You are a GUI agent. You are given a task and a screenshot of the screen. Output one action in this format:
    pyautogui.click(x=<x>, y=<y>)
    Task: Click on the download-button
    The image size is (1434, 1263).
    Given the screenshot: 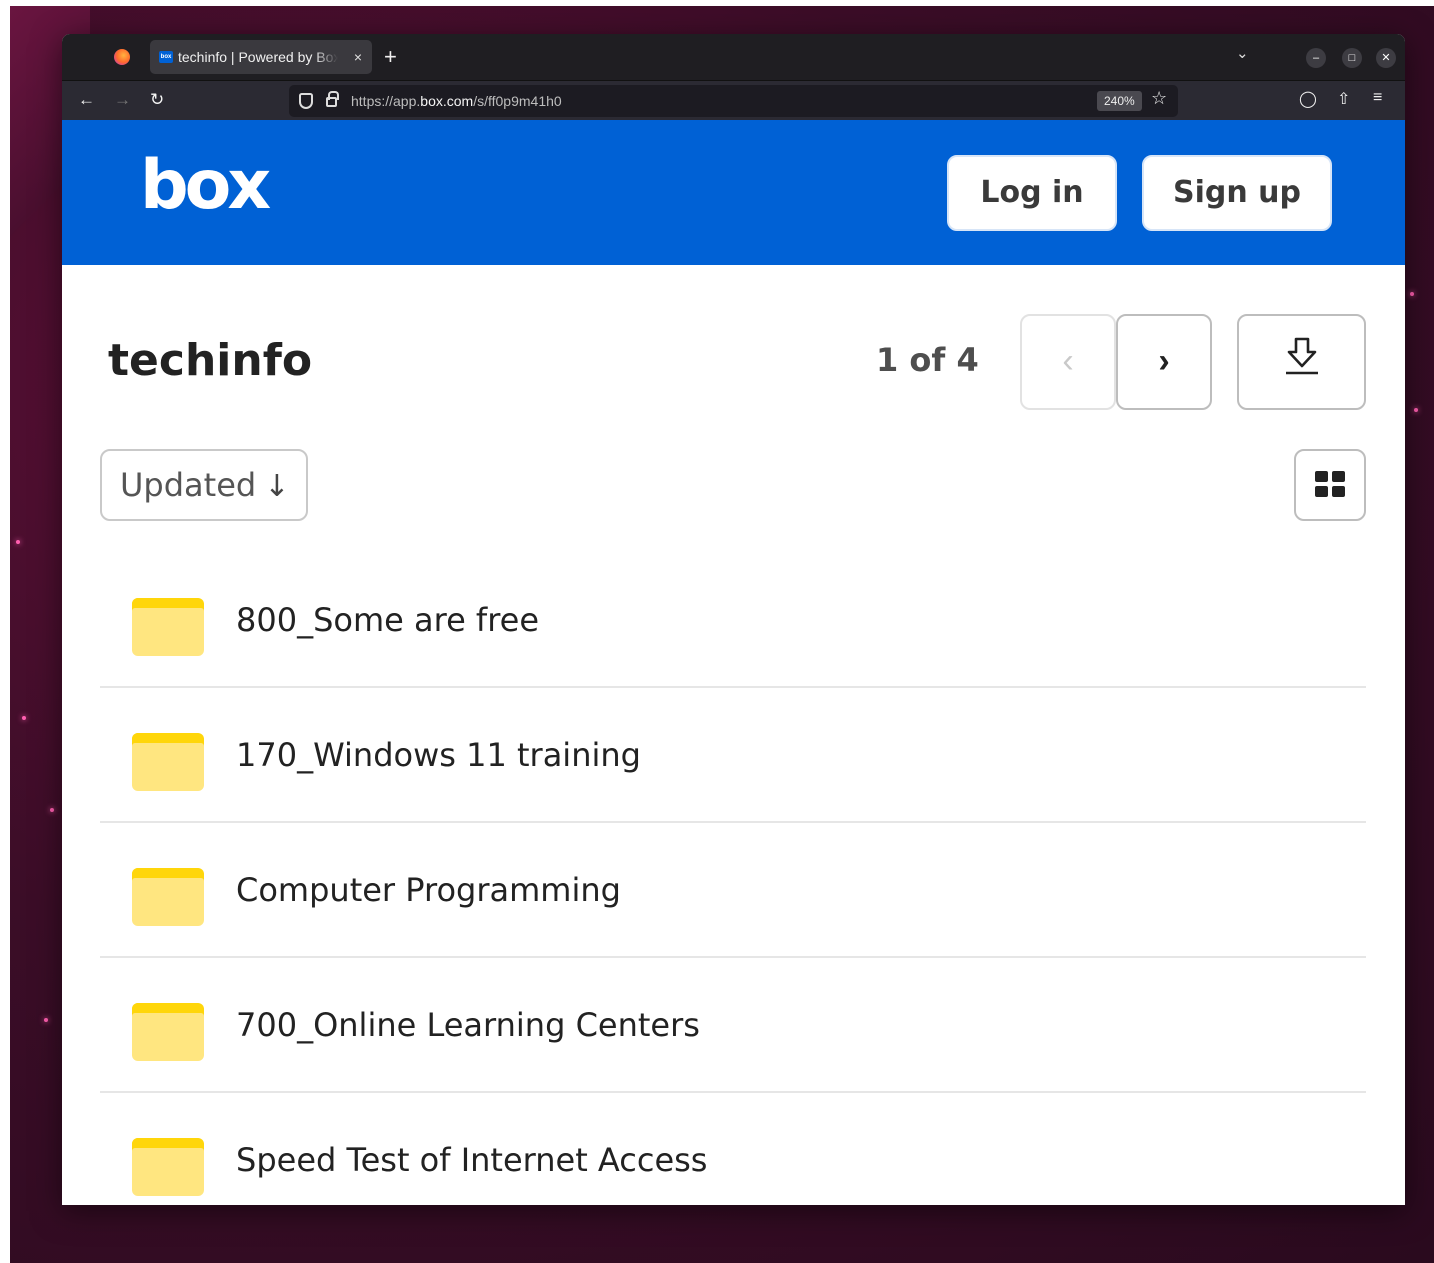 What is the action you would take?
    pyautogui.click(x=1301, y=362)
    